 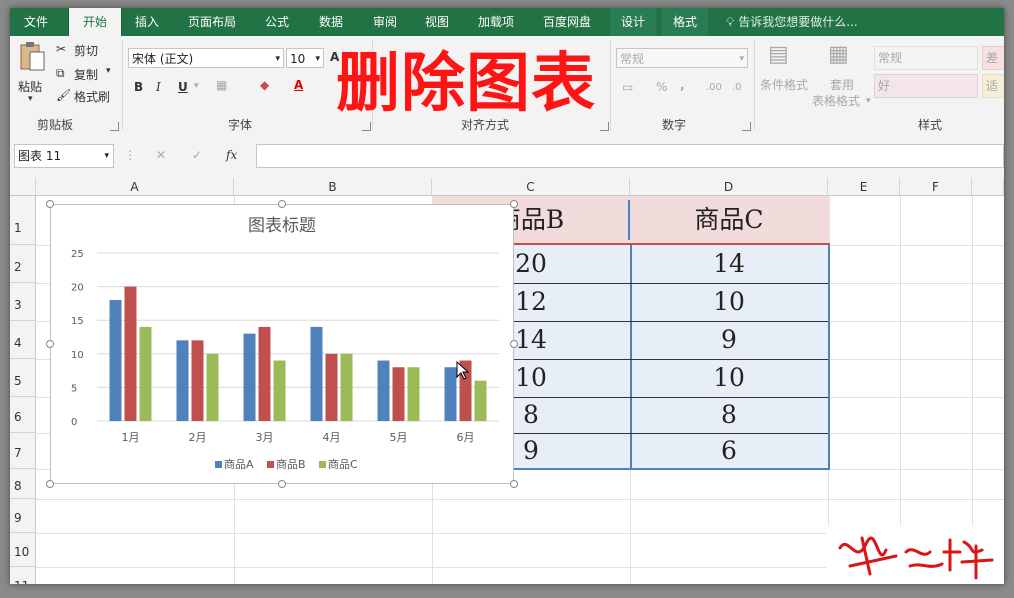 What do you see at coordinates (108, 71) in the screenshot?
I see `copy-dropdown-icon: ▾` at bounding box center [108, 71].